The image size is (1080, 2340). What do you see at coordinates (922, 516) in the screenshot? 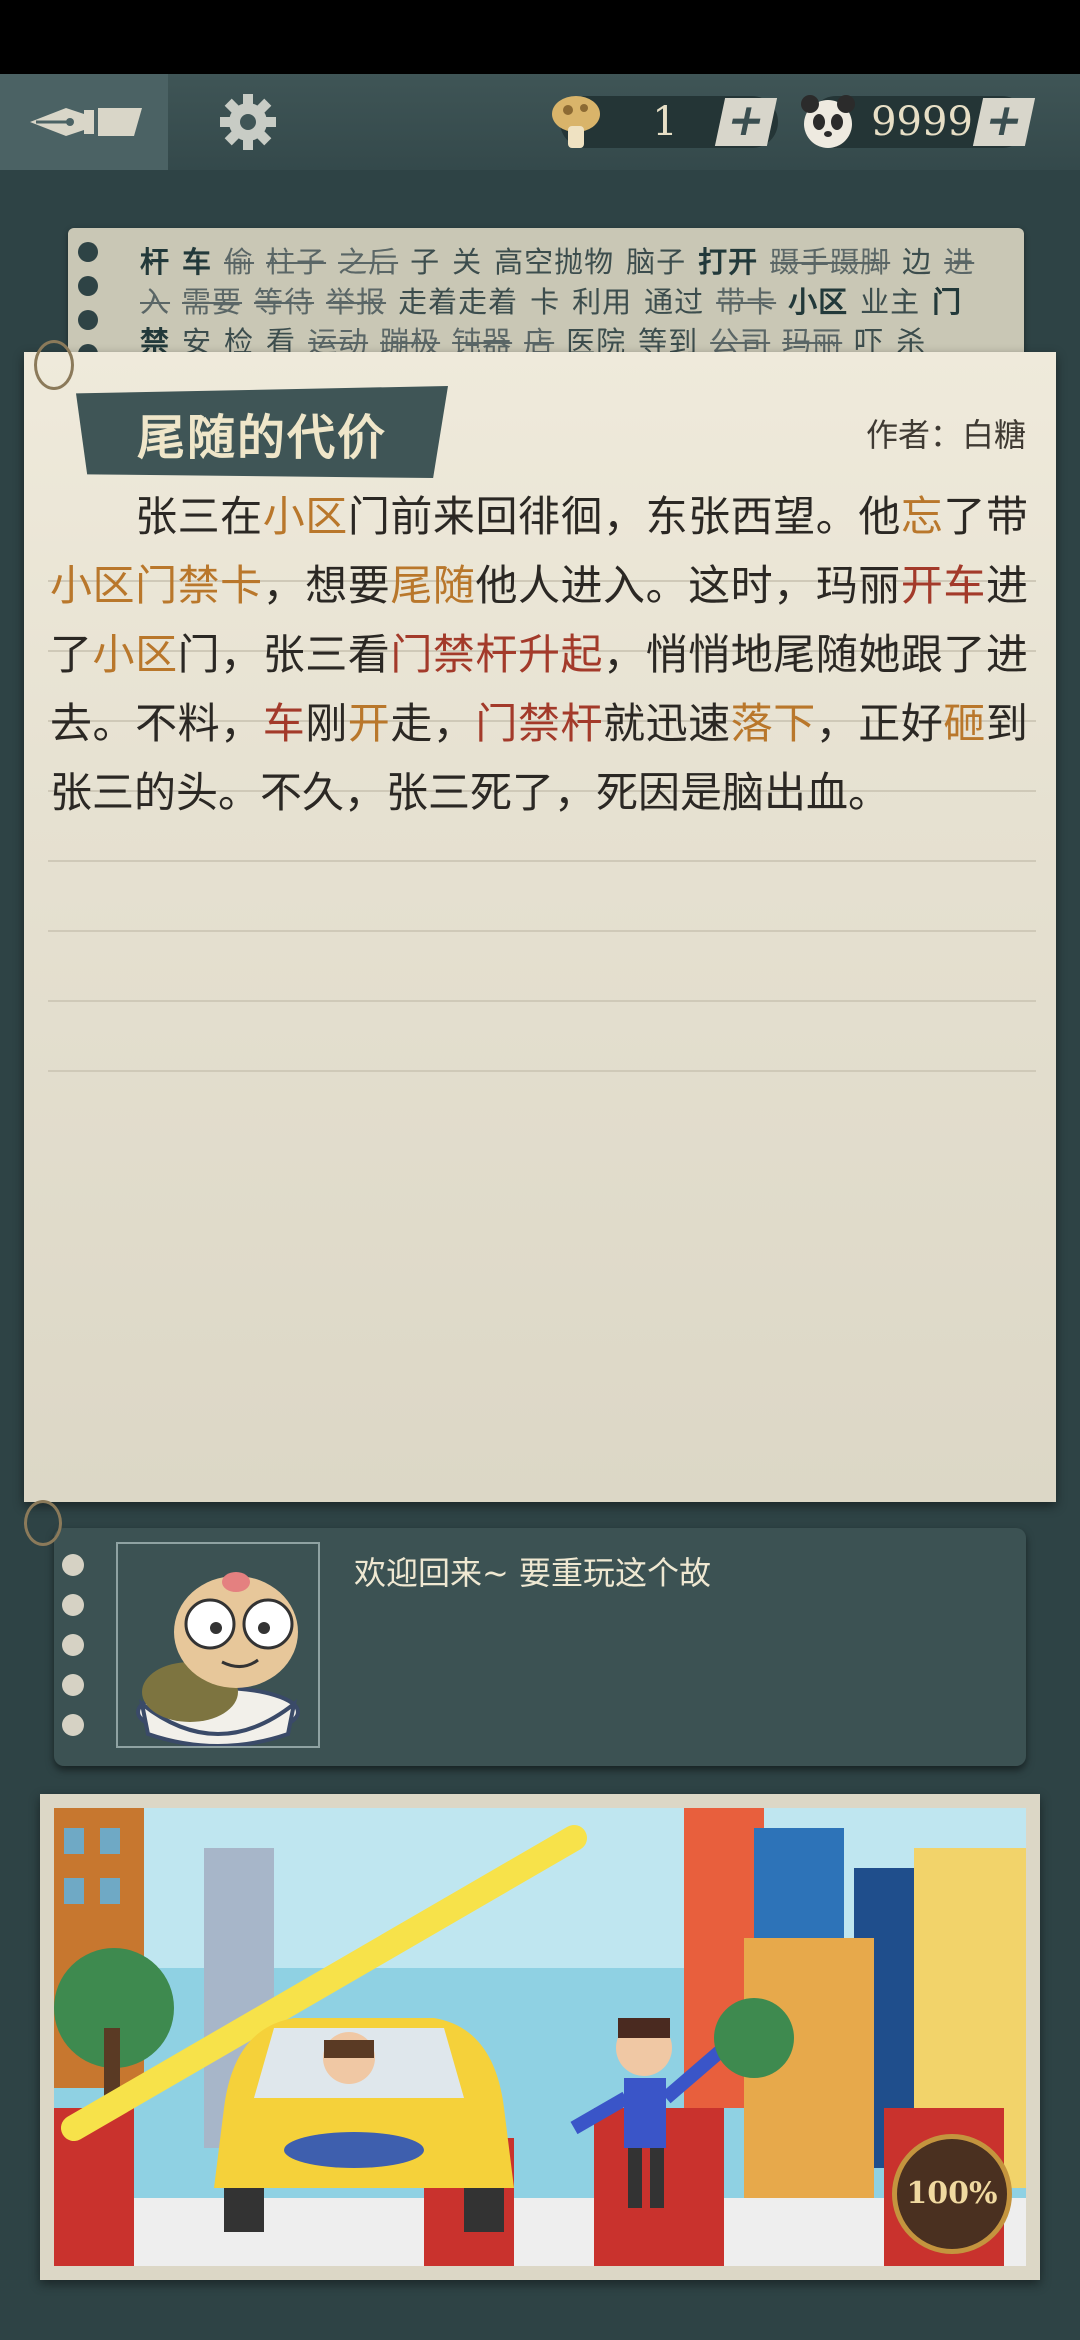
I see `story-keyword: 忘` at bounding box center [922, 516].